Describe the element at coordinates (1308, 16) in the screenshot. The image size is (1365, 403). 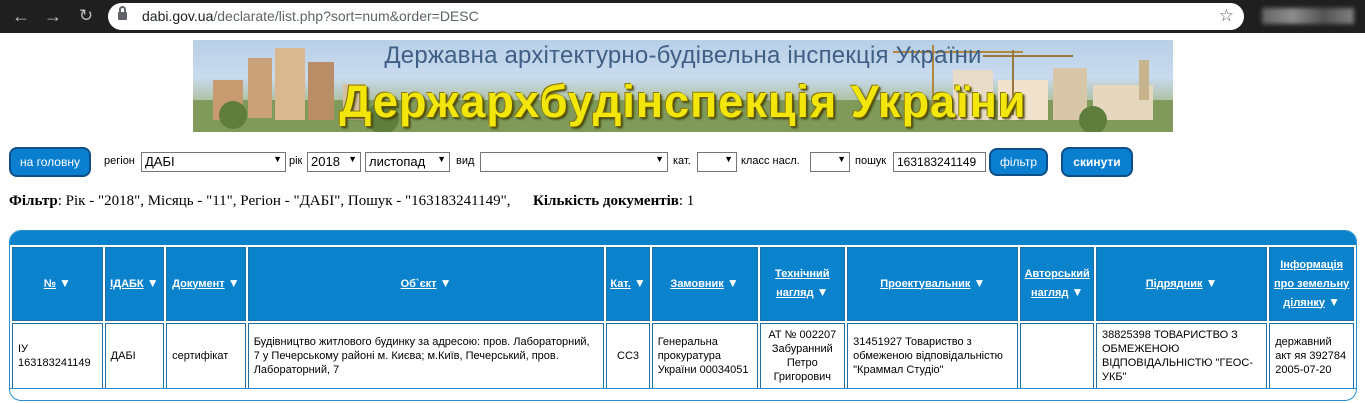
I see `extensions-area` at that location.